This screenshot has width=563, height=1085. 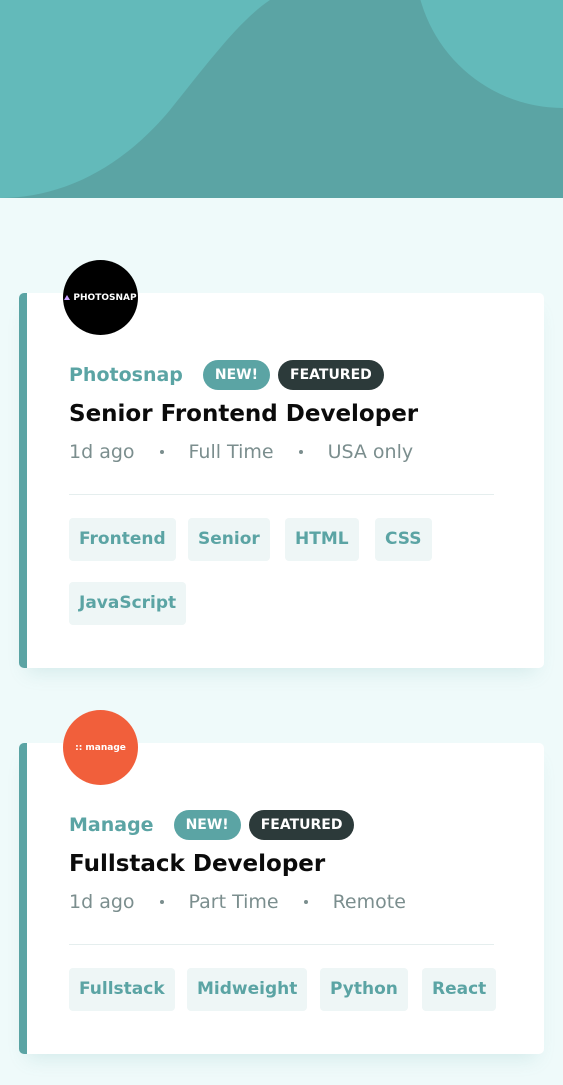 I want to click on photosnap-logo-icon, so click(x=67, y=297).